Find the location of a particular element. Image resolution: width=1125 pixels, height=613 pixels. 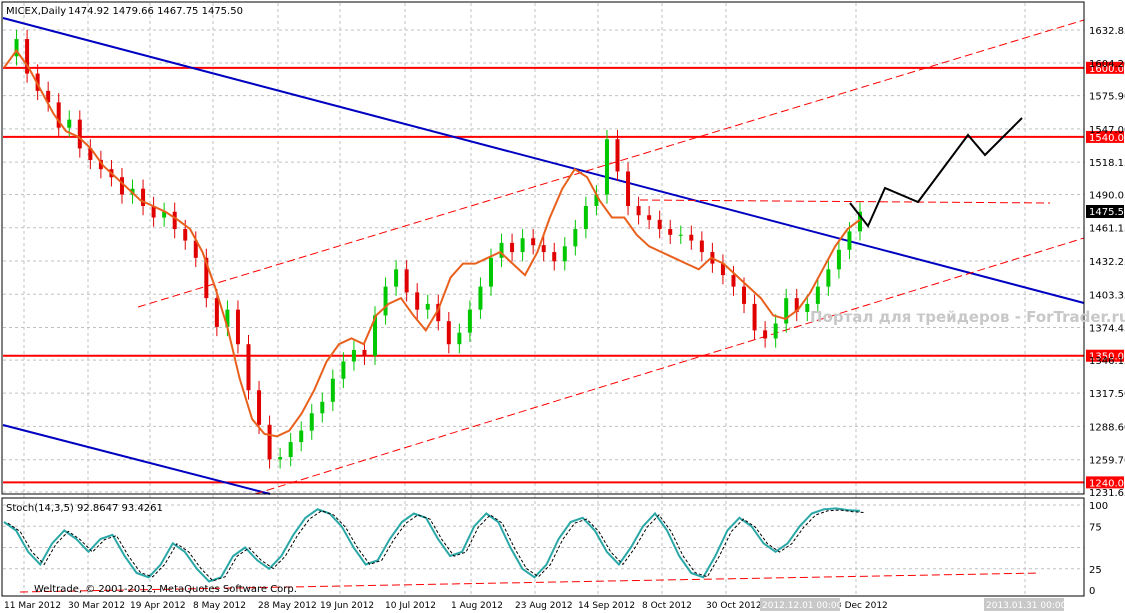

stoch-main-line is located at coordinates (432, 545).